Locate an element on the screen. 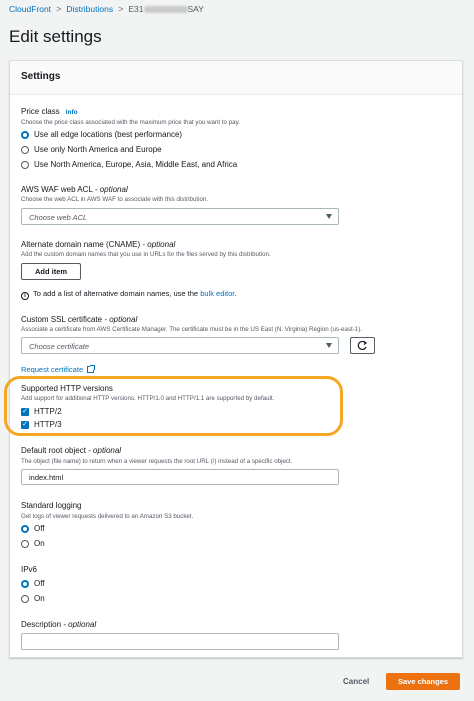  logging-option-on: On is located at coordinates (33, 543).